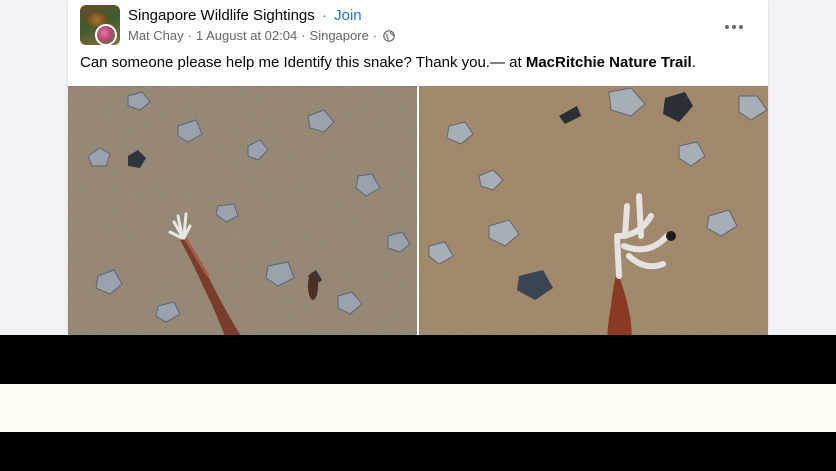 The height and width of the screenshot is (471, 836). I want to click on place-link: MacRitchie Nature Trail, so click(609, 62).